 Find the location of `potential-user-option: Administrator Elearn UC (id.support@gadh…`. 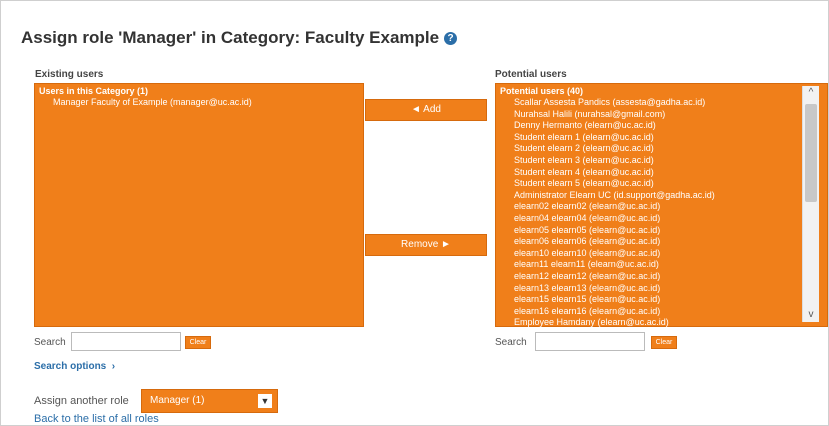

potential-user-option: Administrator Elearn UC (id.support@gadh… is located at coordinates (661, 196).